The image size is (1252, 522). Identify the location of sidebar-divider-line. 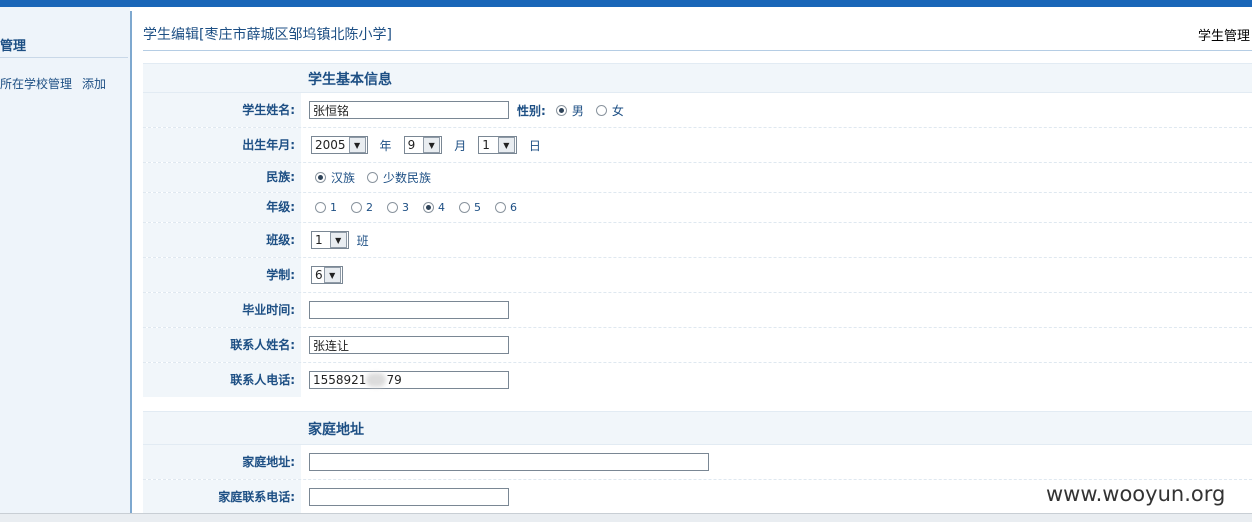
(64, 57).